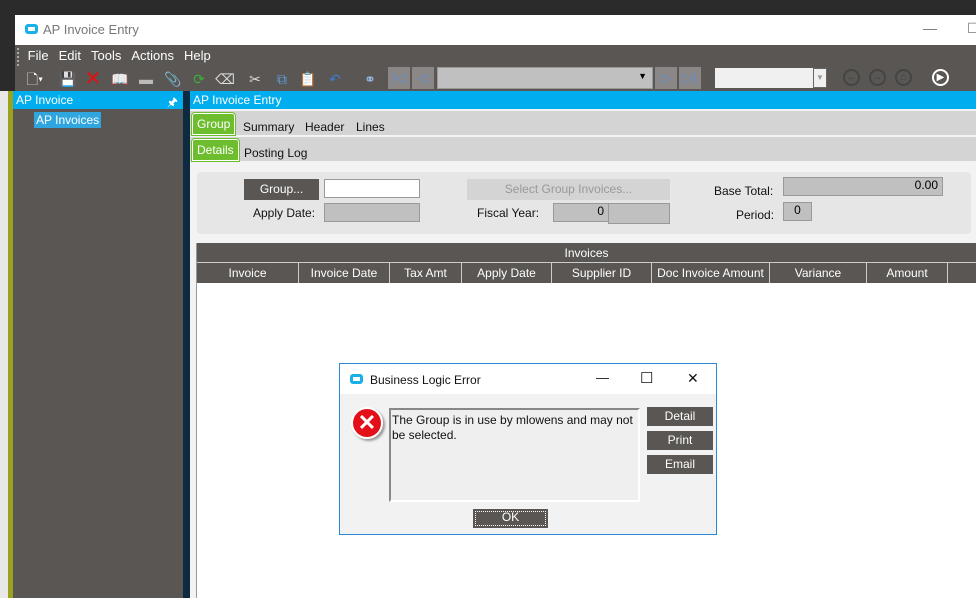 The image size is (976, 598). I want to click on column-header: Variance, so click(818, 273).